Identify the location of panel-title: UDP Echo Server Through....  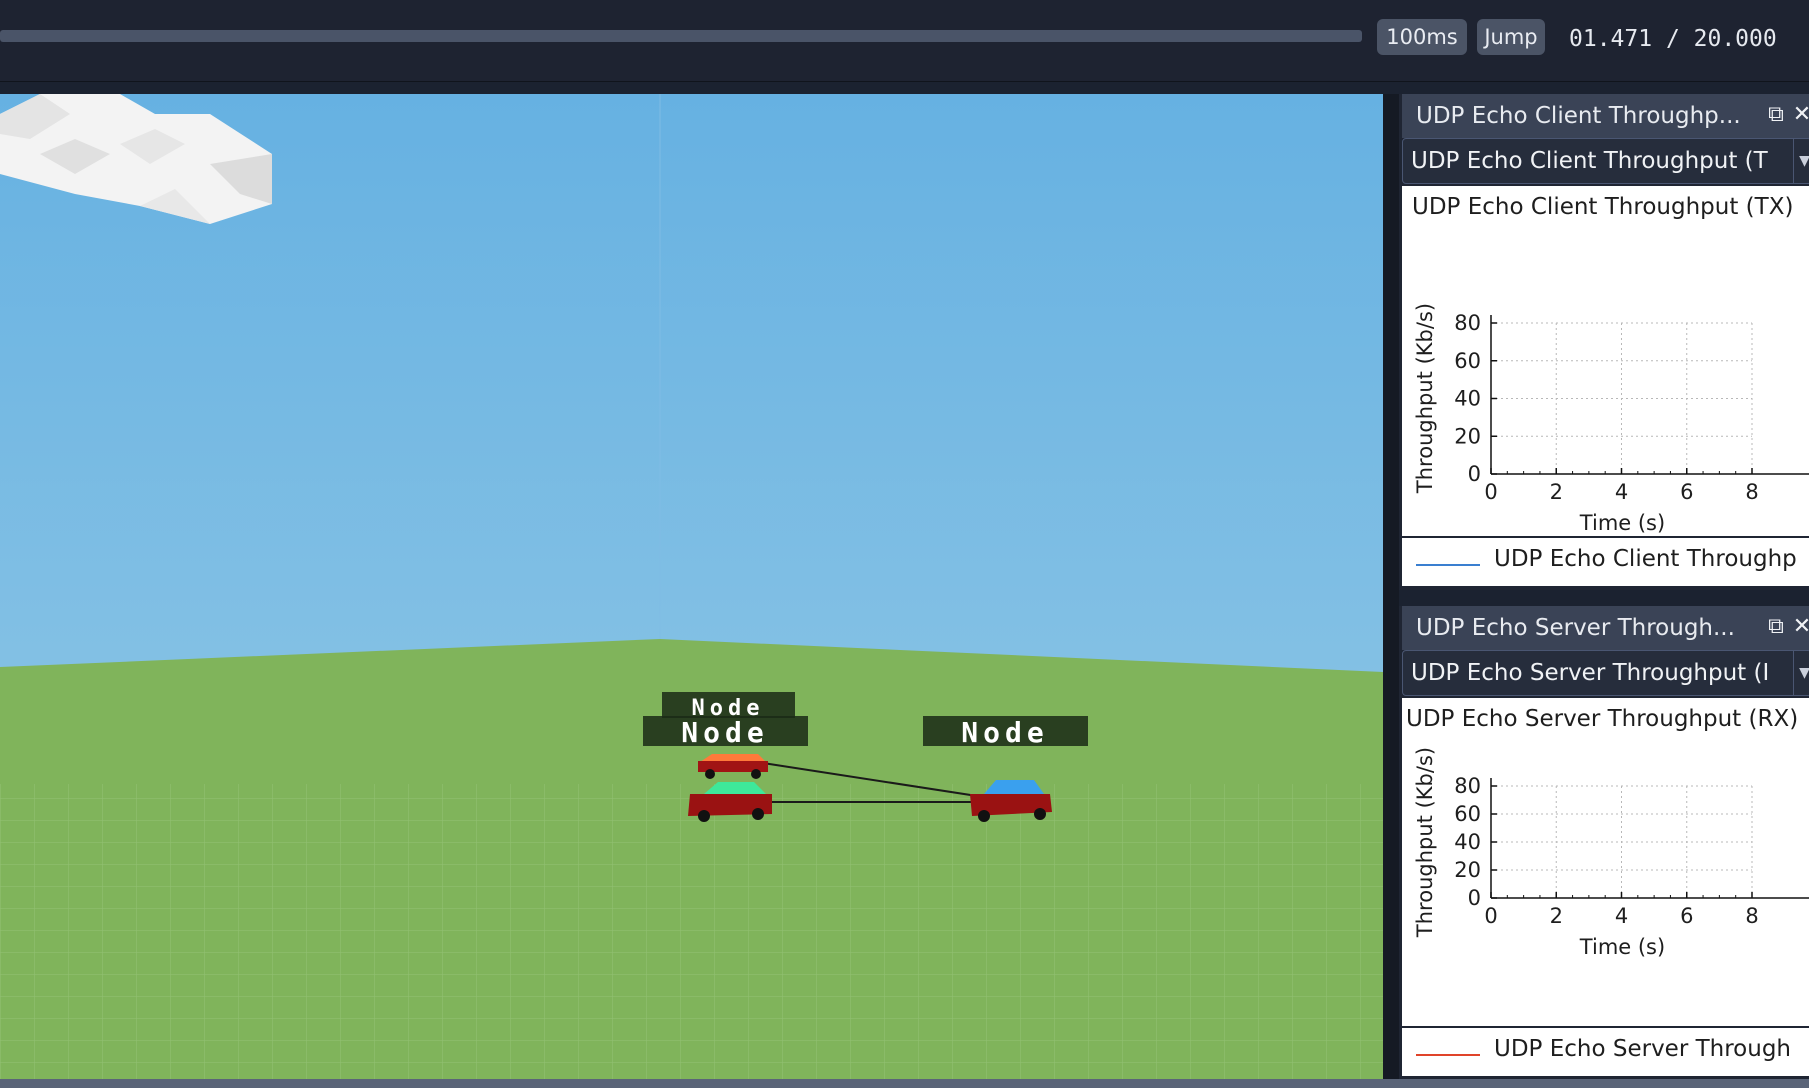
(1575, 628).